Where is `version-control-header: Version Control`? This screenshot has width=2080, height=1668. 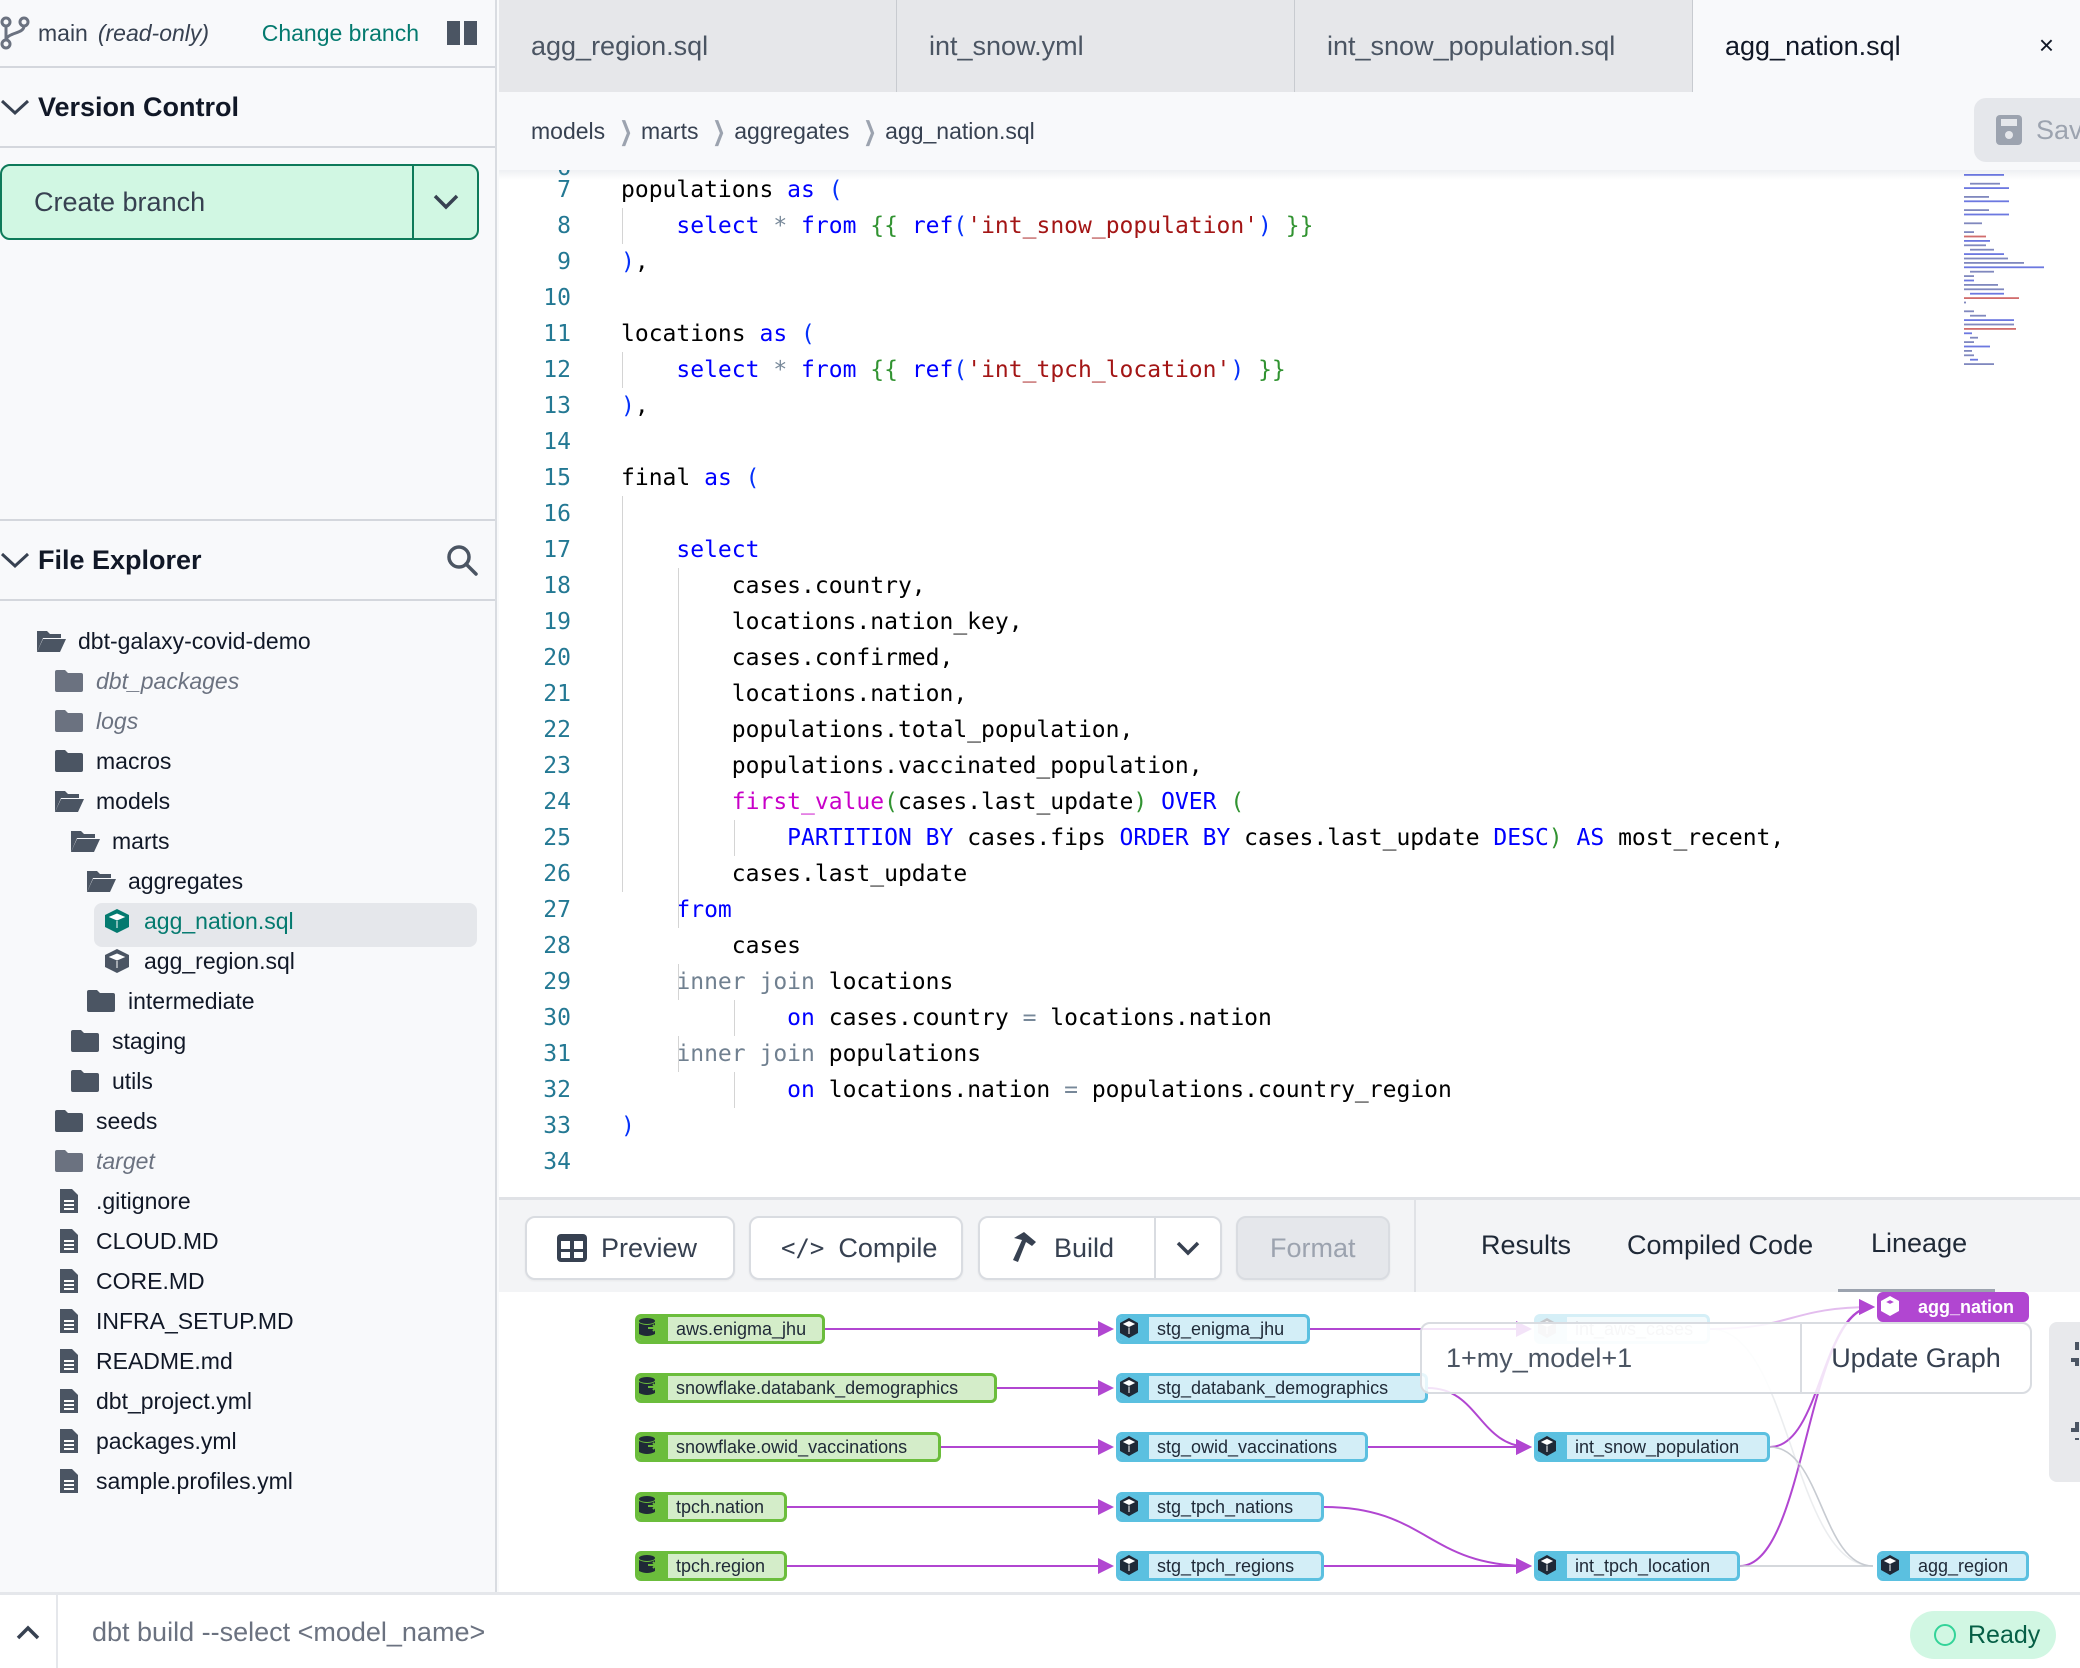
version-control-header: Version Control is located at coordinates (247, 108).